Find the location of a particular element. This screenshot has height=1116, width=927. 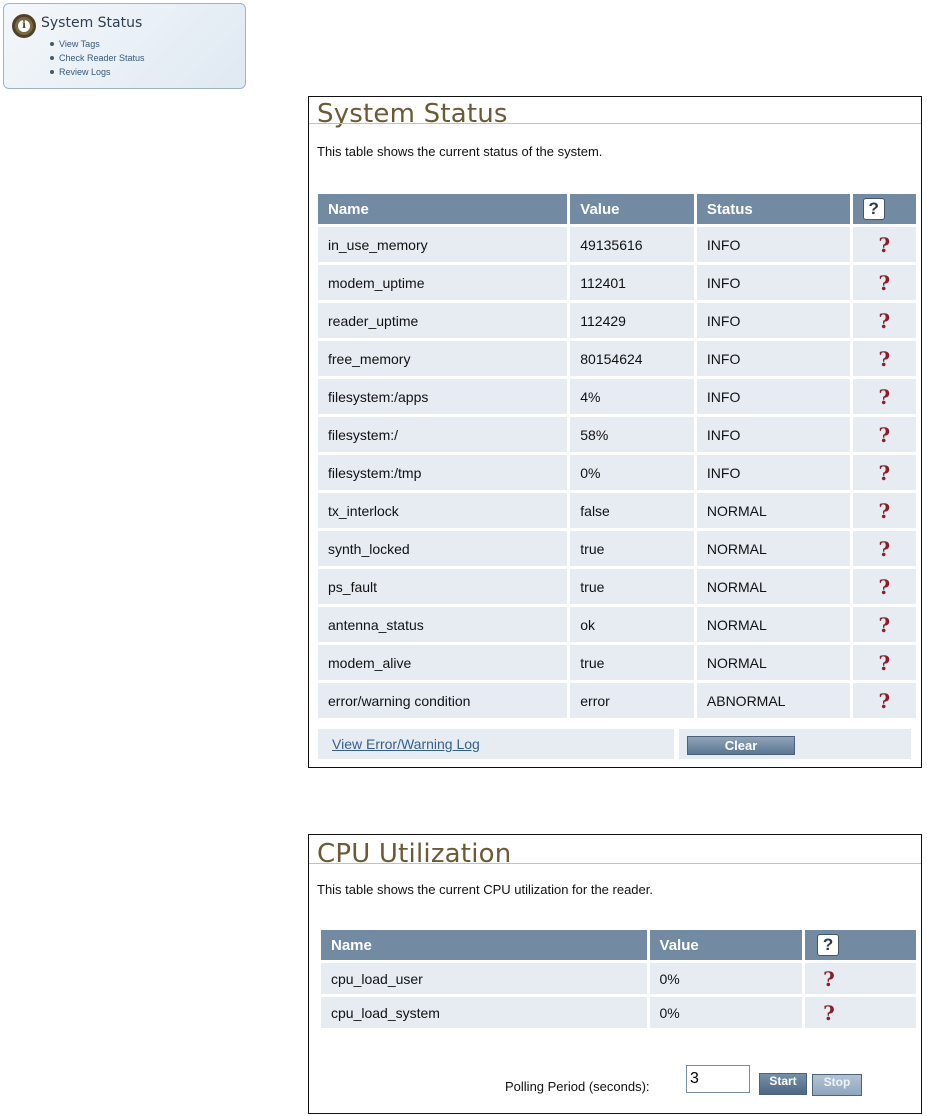

stop-button: Stop is located at coordinates (837, 1085).